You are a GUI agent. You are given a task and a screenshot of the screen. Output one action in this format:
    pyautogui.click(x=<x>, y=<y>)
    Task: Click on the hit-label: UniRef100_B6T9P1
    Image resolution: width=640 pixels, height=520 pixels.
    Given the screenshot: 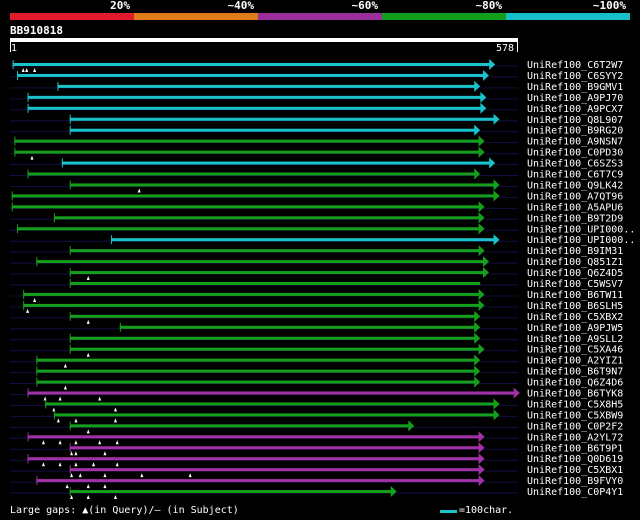 What is the action you would take?
    pyautogui.click(x=575, y=448)
    